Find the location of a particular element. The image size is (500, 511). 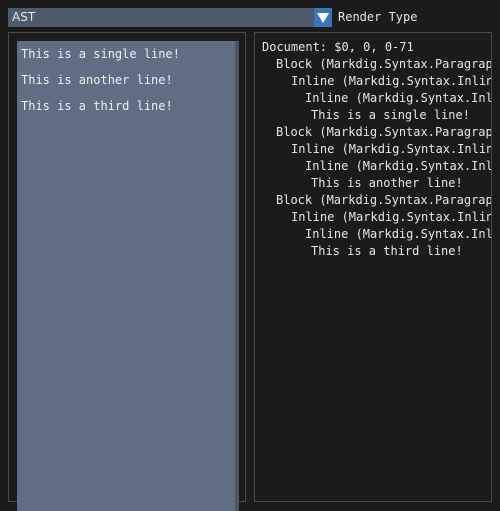

ast-node-text: This is a single line! is located at coordinates (390, 115).